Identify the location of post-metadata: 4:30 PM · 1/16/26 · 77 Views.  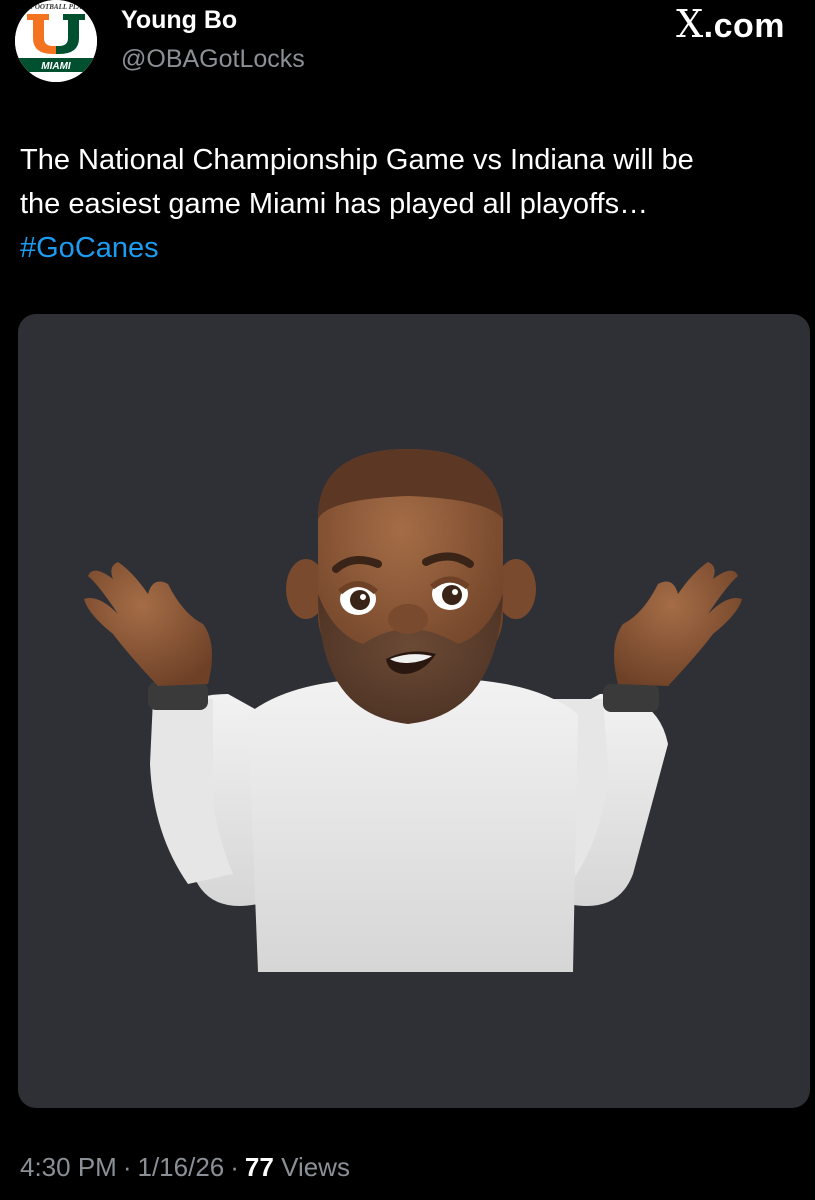
(185, 1167).